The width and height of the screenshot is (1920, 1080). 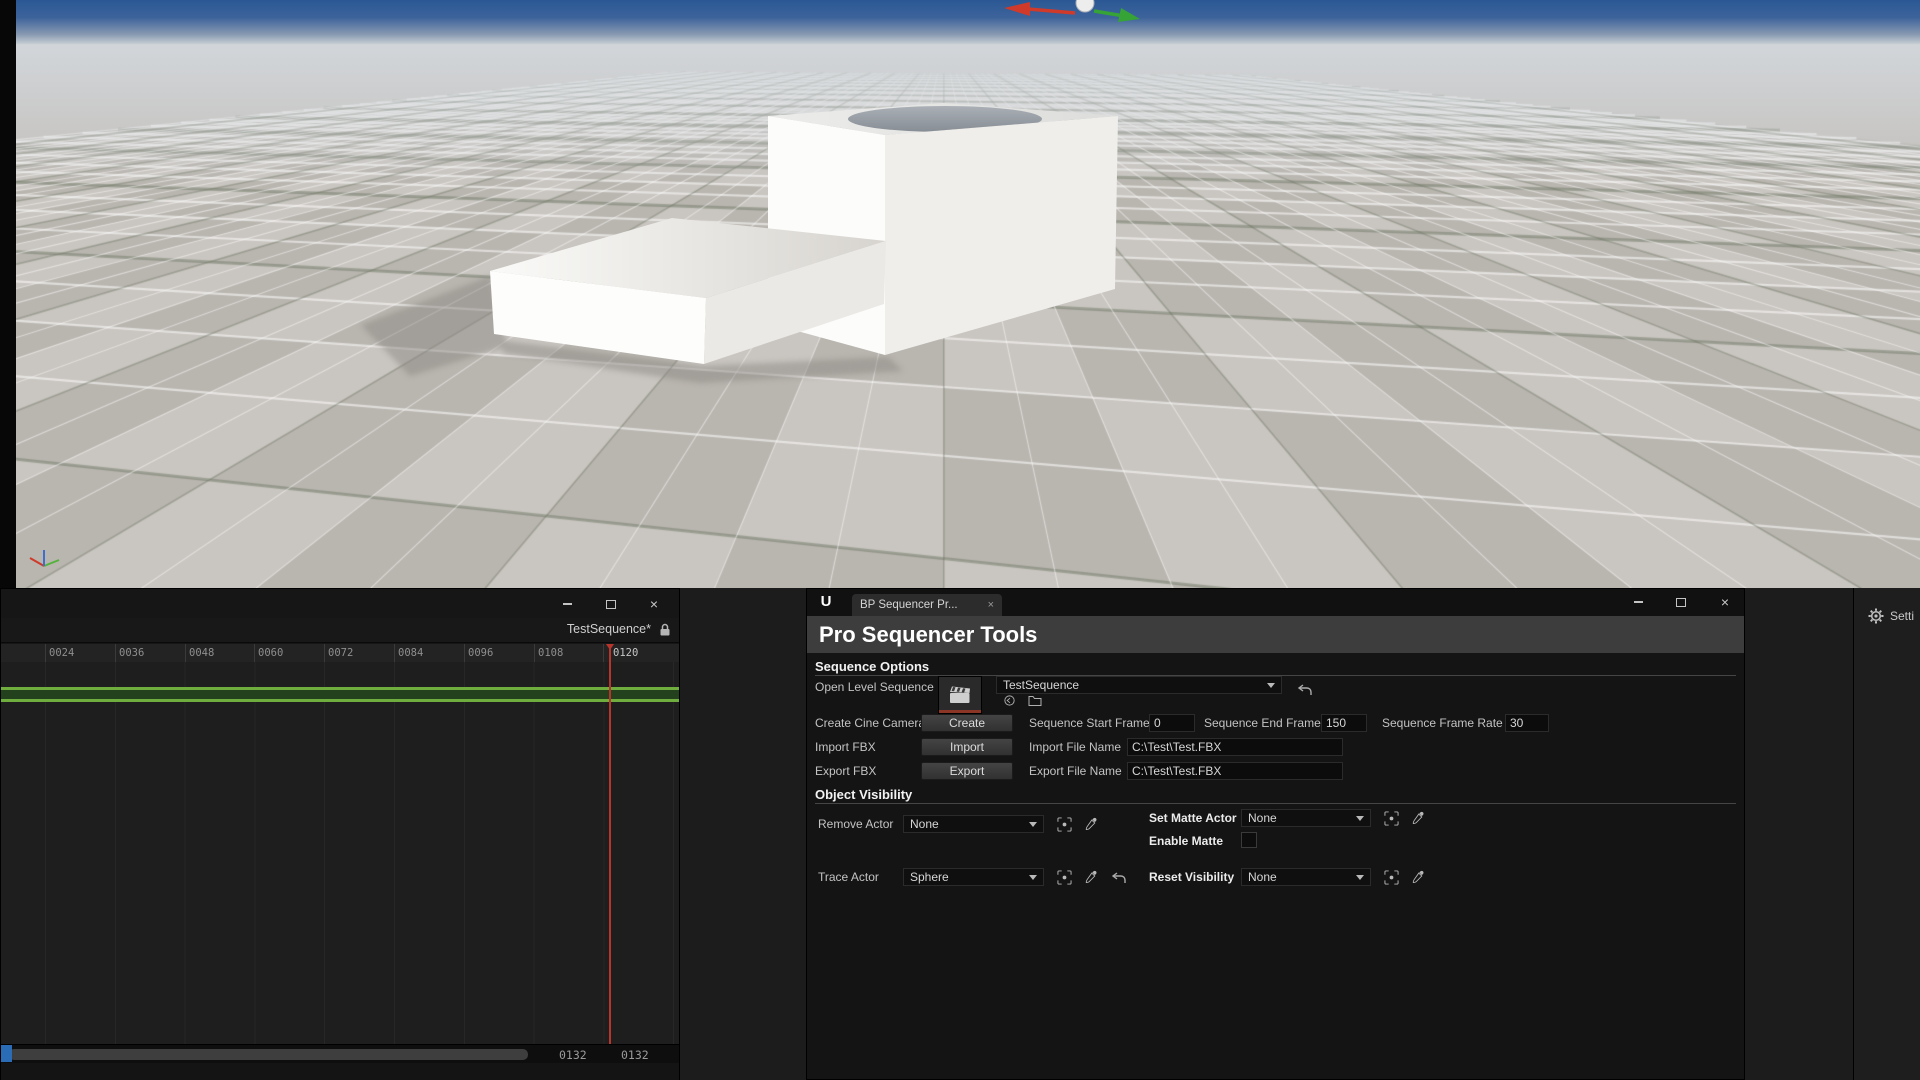 What do you see at coordinates (1275, 602) in the screenshot?
I see `tools-tab-bar: U BP Sequencer Pr... × ×` at bounding box center [1275, 602].